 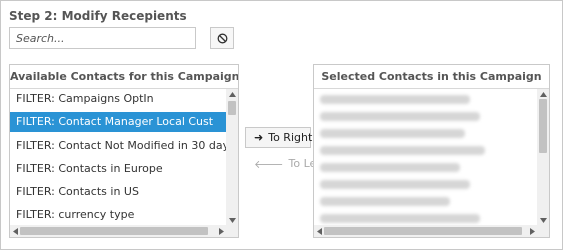 What do you see at coordinates (118, 169) in the screenshot?
I see `list-item: FILTER: Contacts in Europe` at bounding box center [118, 169].